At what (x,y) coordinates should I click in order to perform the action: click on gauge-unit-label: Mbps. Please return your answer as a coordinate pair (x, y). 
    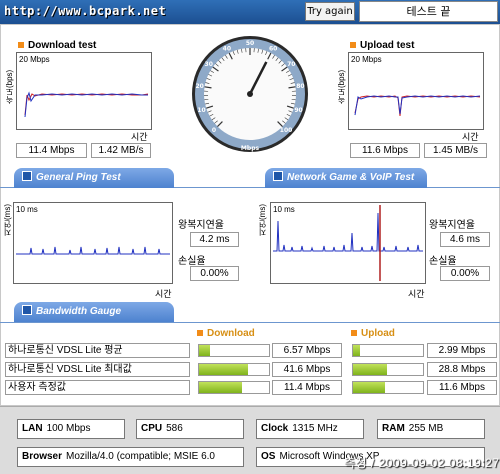
    Looking at the image, I should click on (250, 148).